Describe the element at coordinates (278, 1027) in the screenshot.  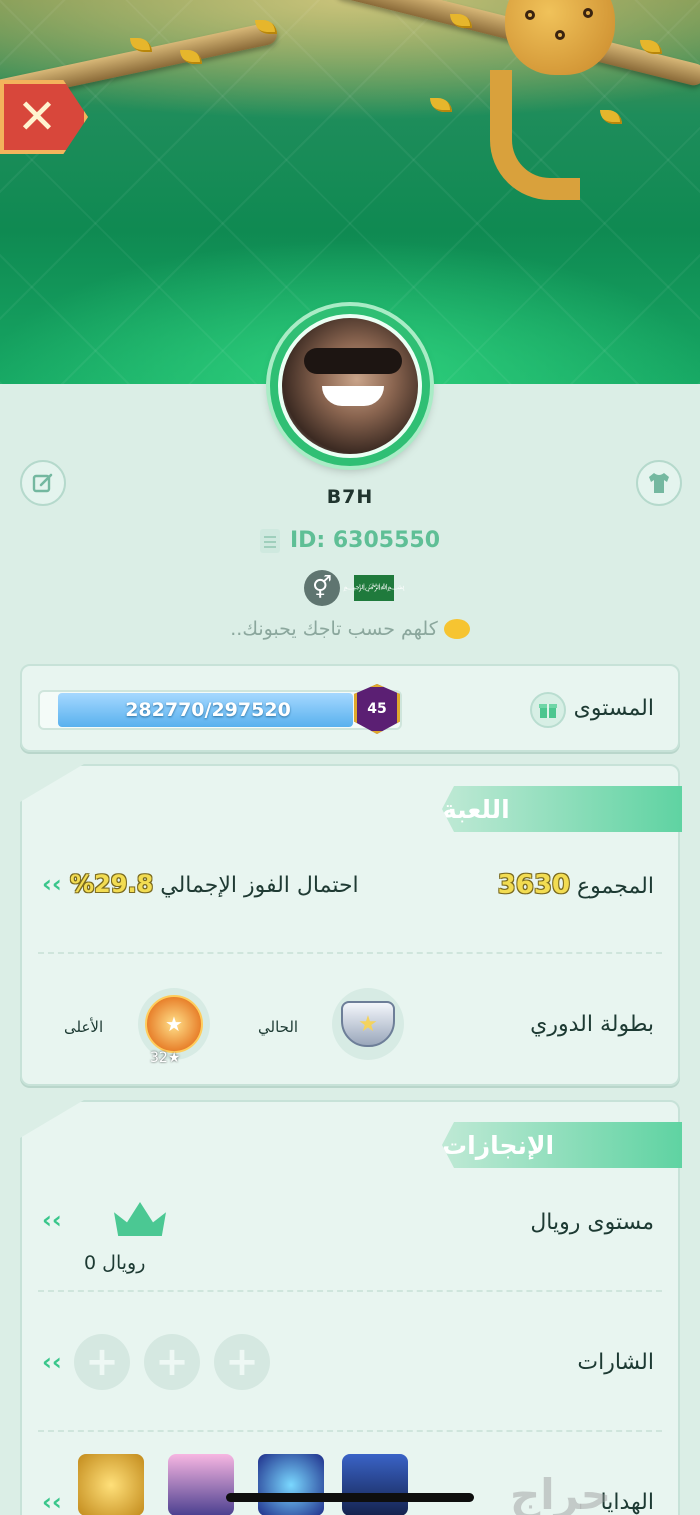
I see `current-label: الحالي` at that location.